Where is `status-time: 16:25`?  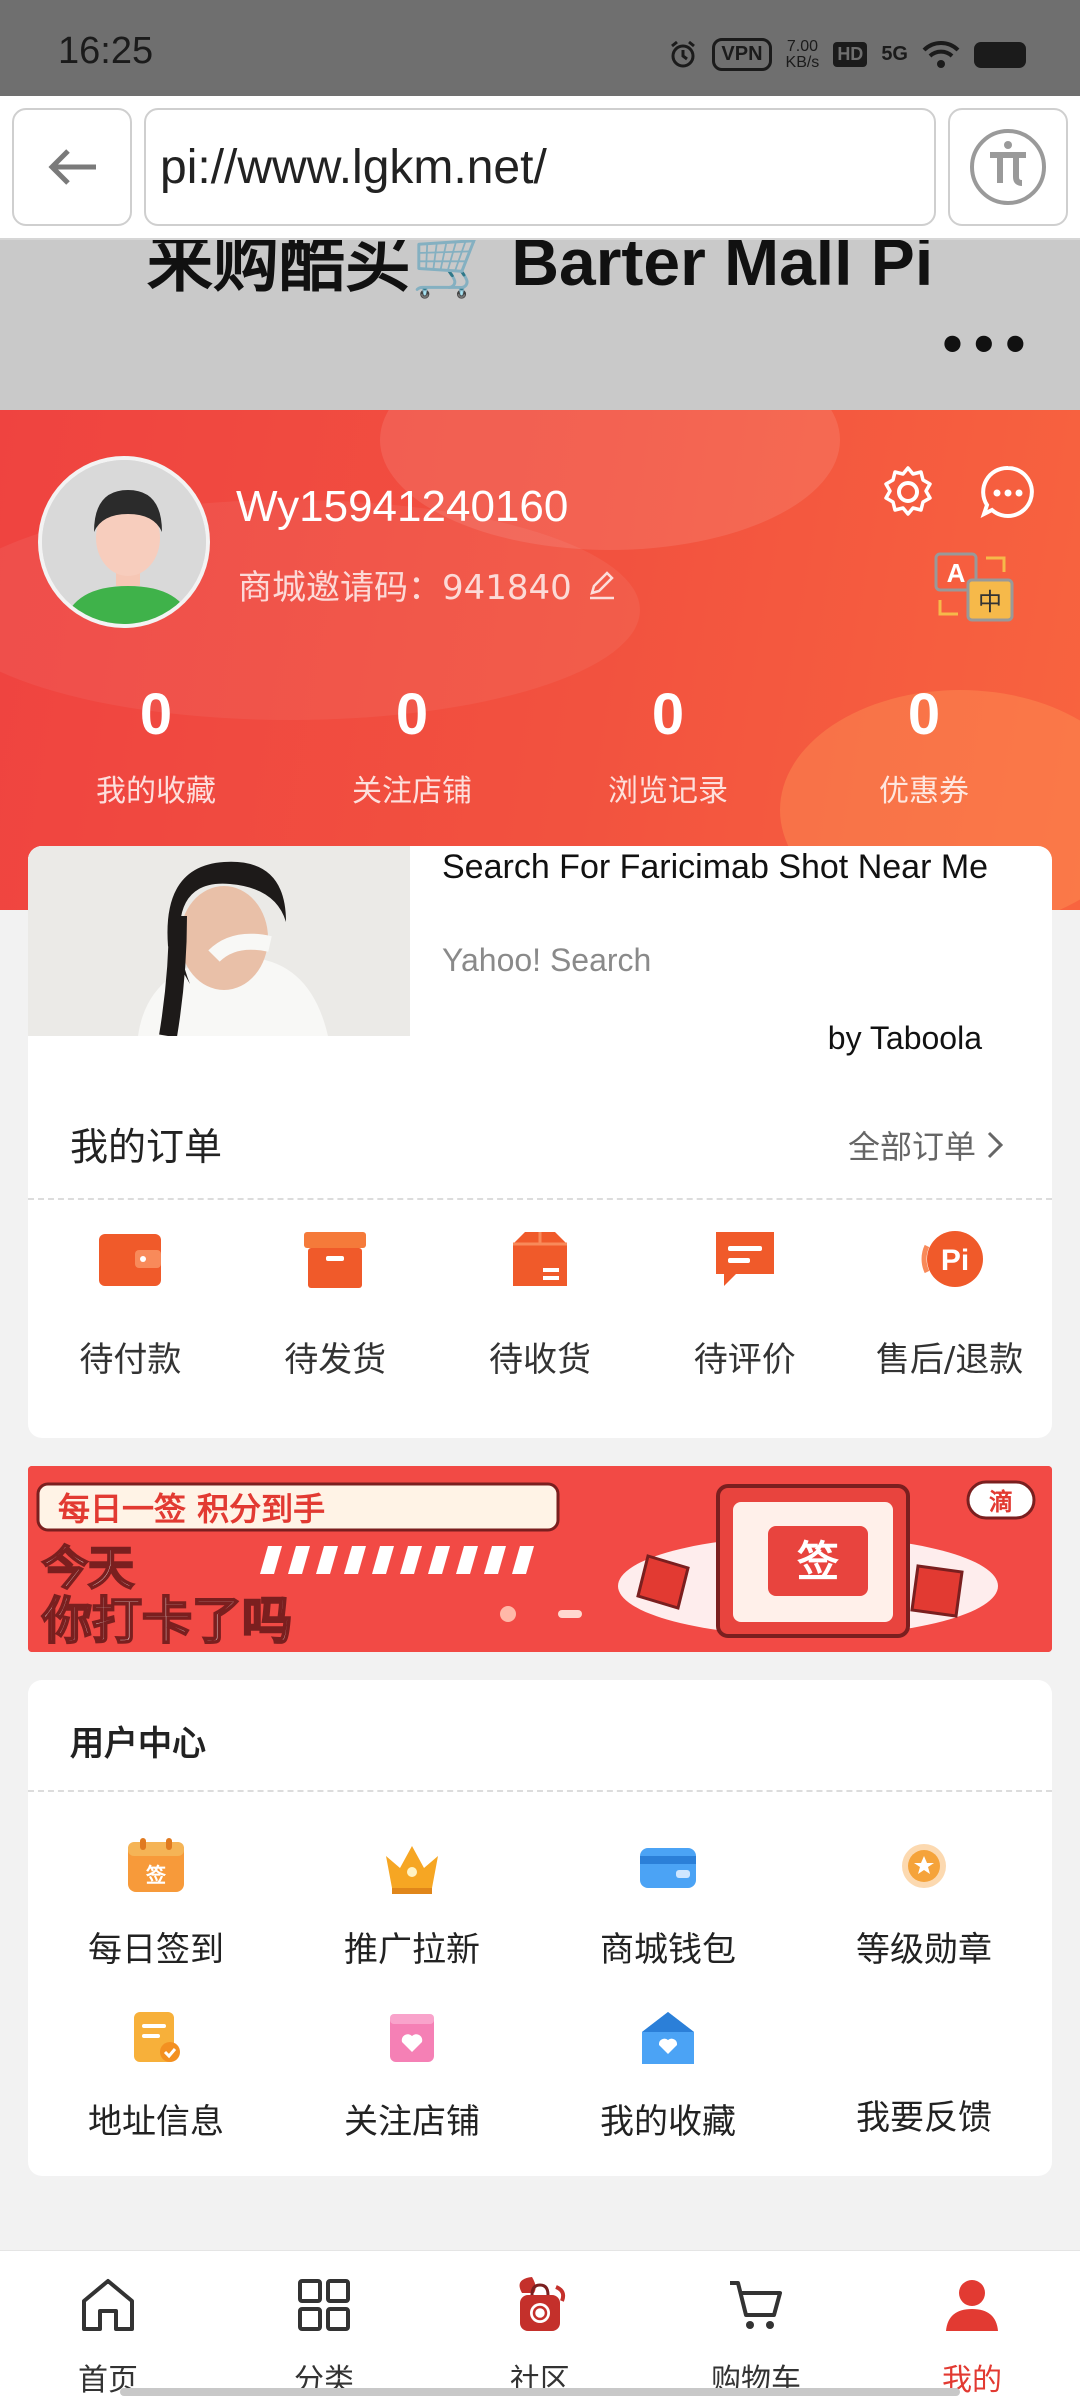 status-time: 16:25 is located at coordinates (106, 51).